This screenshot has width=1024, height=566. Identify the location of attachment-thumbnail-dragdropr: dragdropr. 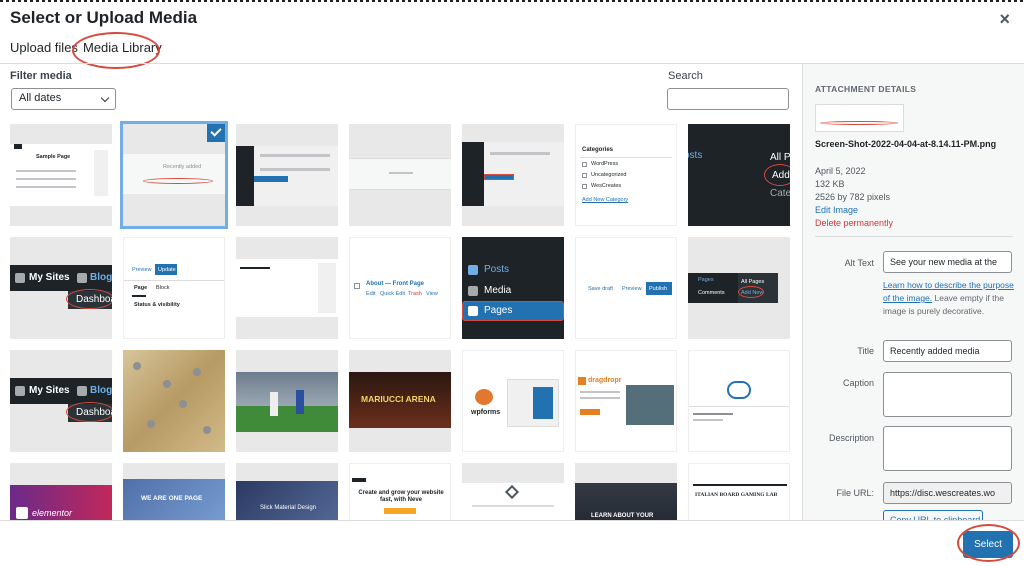
(626, 401).